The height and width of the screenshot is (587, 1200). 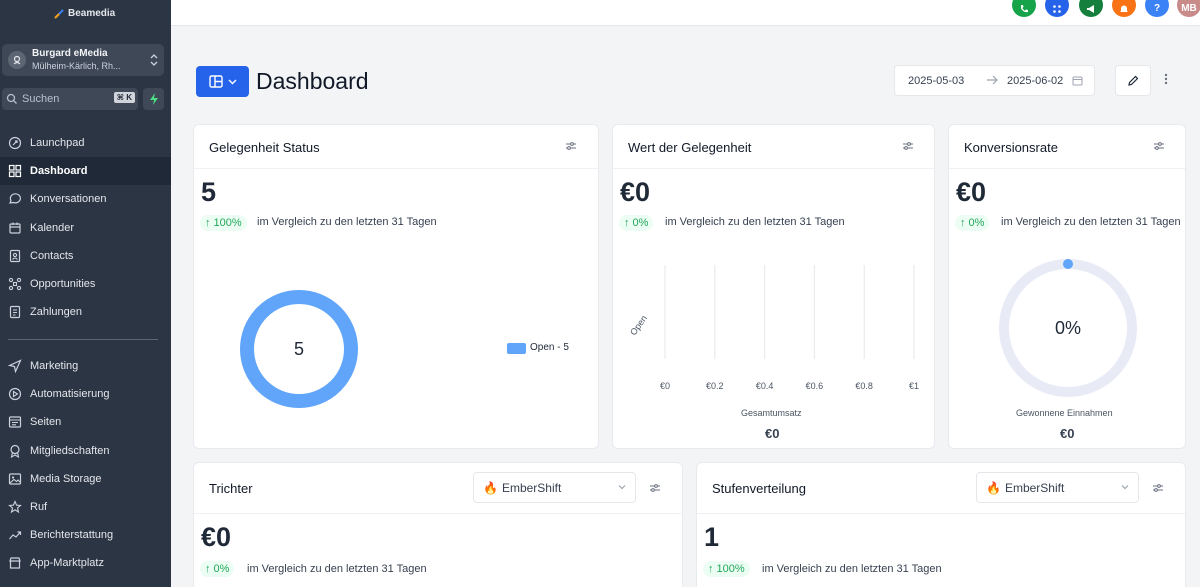 I want to click on sidebar-item-marketing: Marketing, so click(x=85, y=366).